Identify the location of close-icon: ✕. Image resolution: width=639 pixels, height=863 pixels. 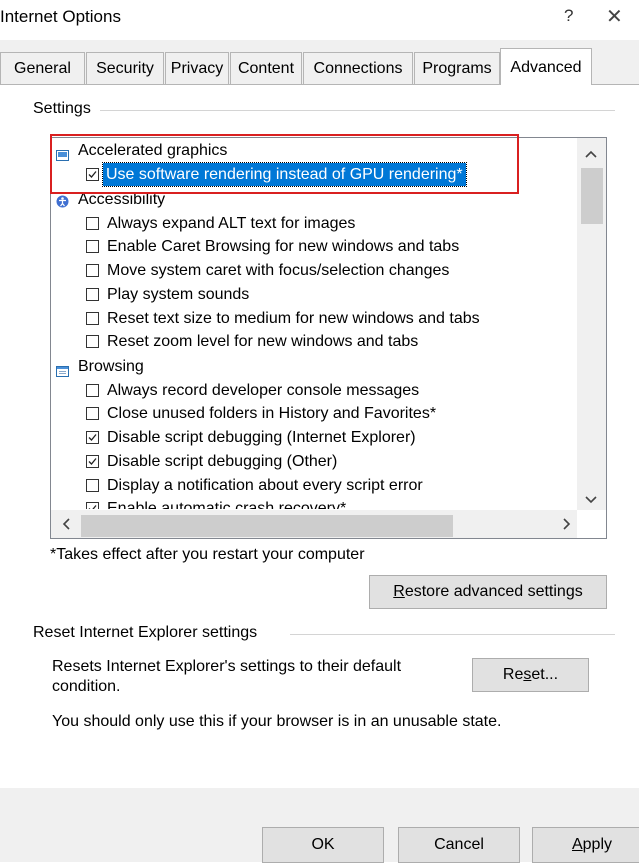
(614, 17).